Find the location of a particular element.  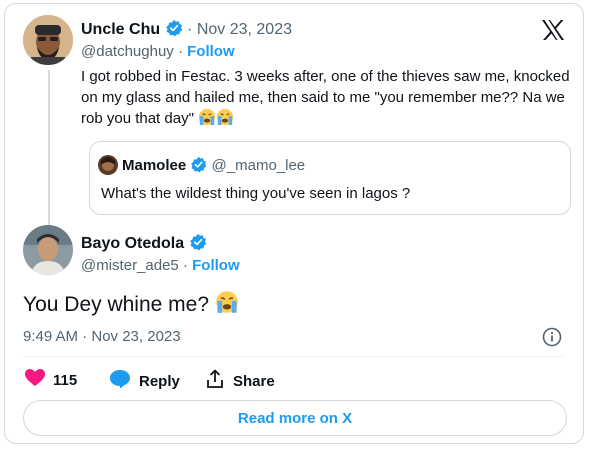

read-more-button: Read more on X is located at coordinates (295, 418).